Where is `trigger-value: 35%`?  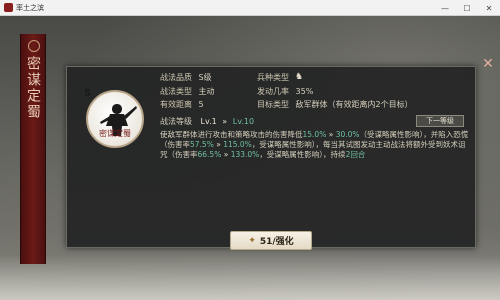 trigger-value: 35% is located at coordinates (304, 91).